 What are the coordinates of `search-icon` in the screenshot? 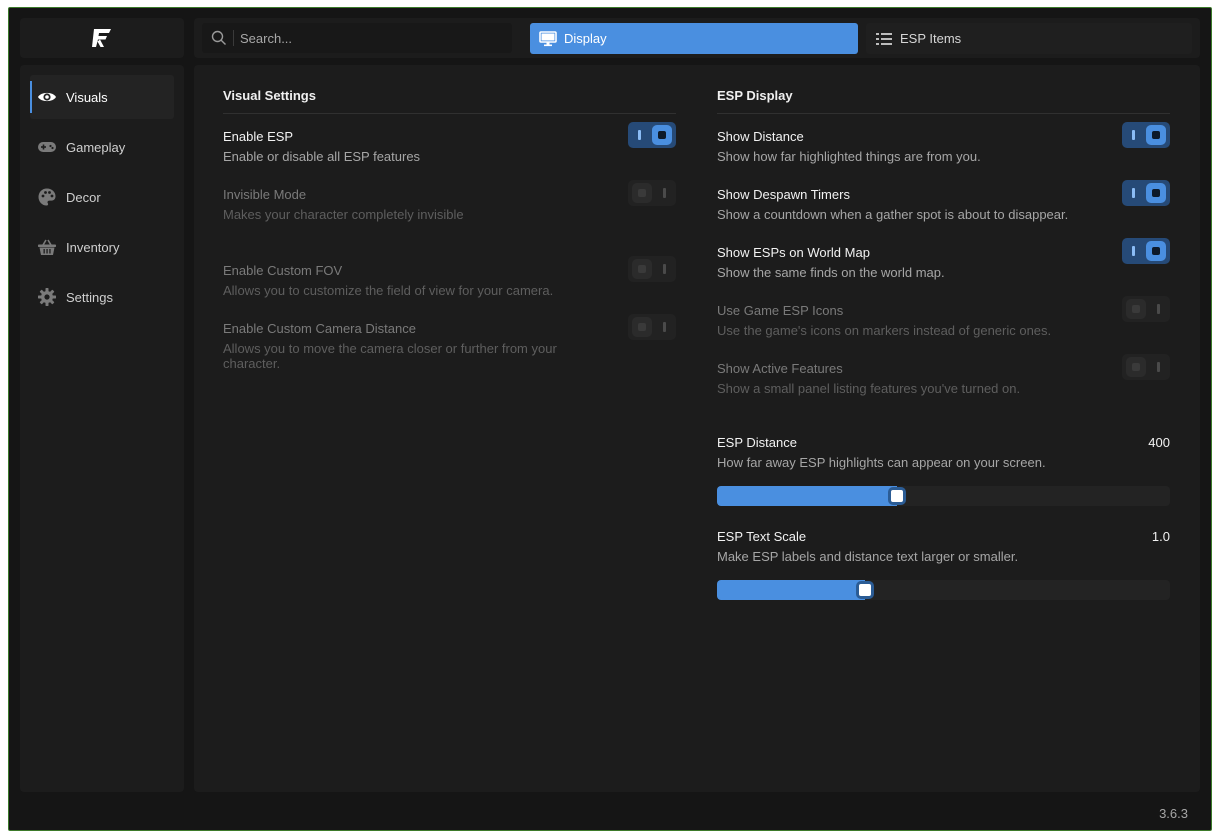 It's located at (218, 37).